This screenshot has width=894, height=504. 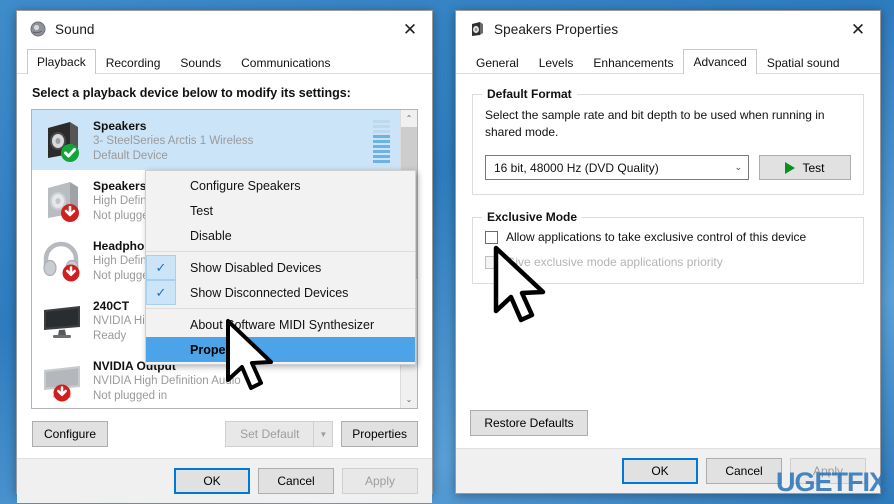 I want to click on set-default-split-button: Set Default ▼, so click(x=279, y=434).